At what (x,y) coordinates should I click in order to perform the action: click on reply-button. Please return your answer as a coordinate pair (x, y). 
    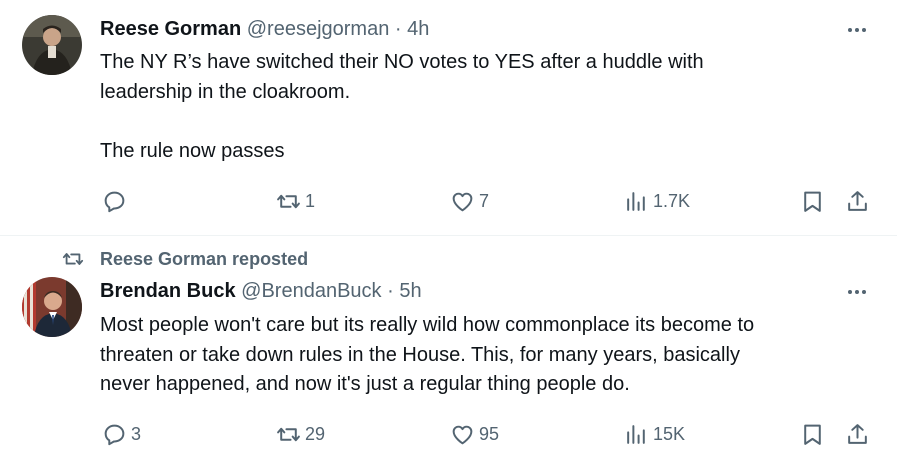
    Looking at the image, I should click on (116, 201).